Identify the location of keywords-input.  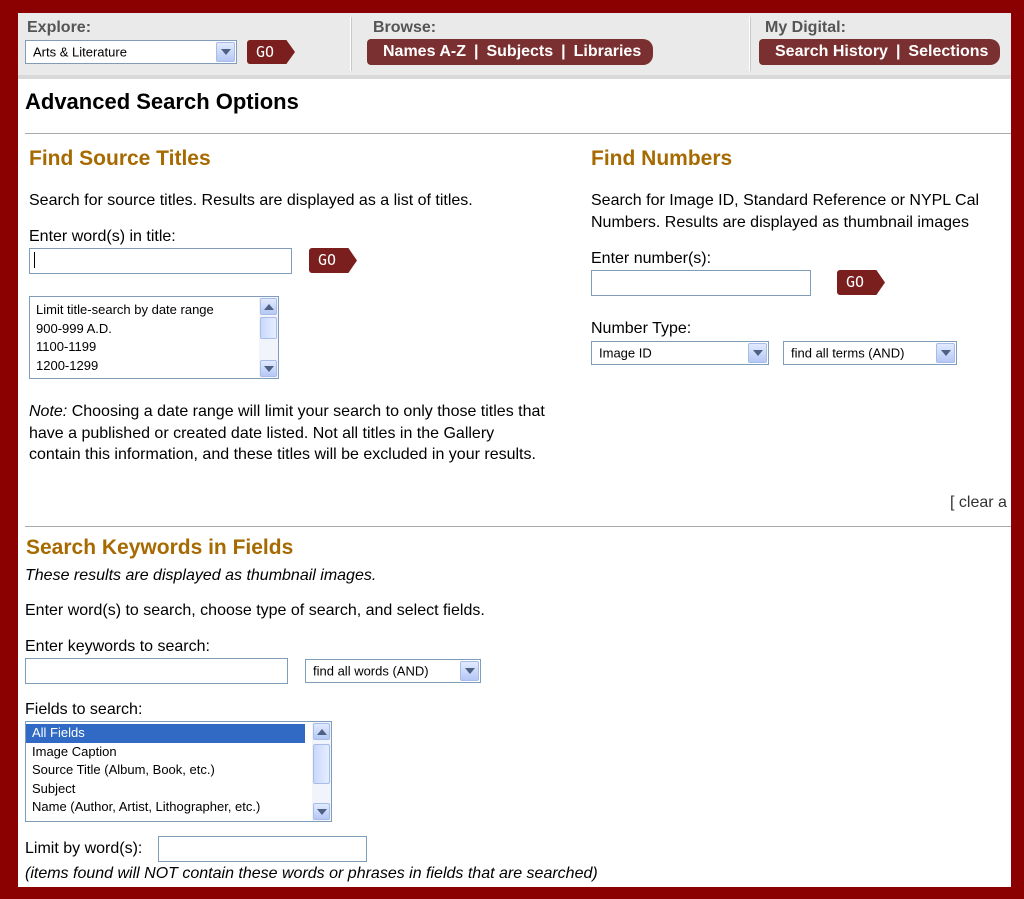
(156, 671).